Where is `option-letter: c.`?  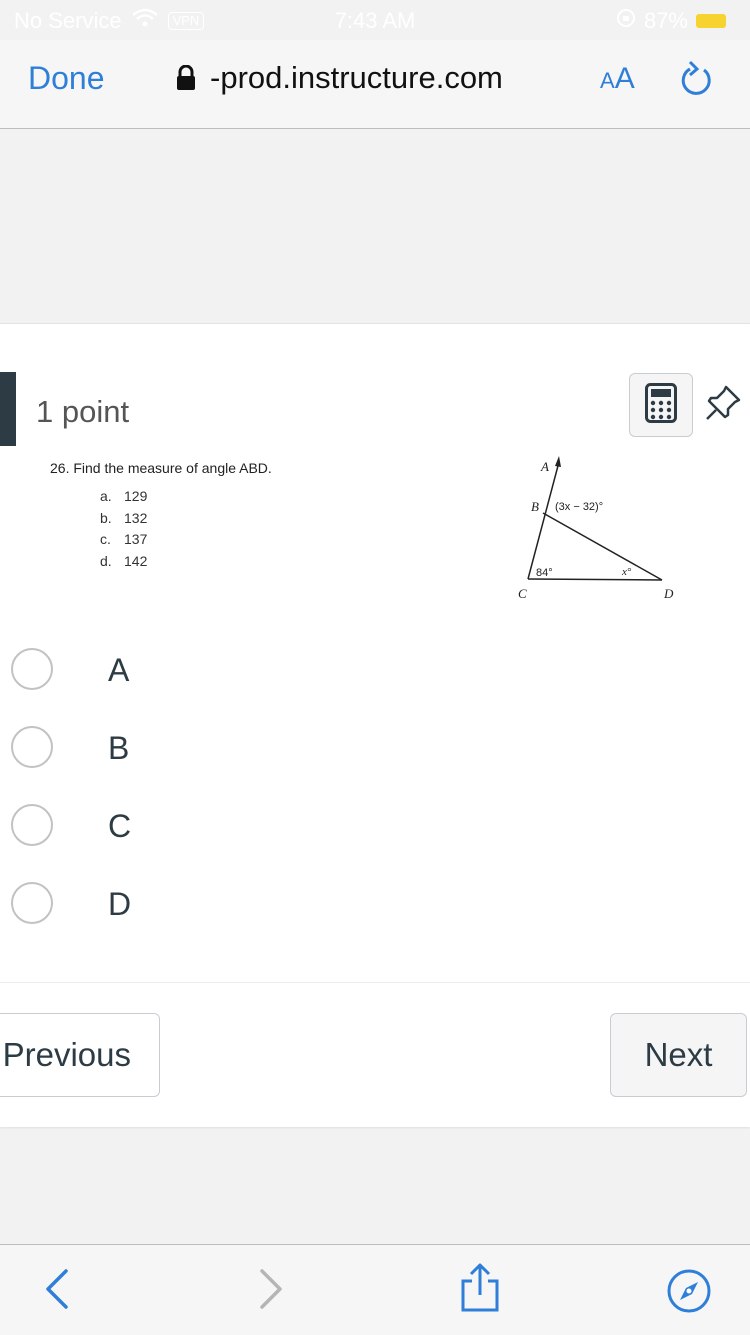 option-letter: c. is located at coordinates (105, 539).